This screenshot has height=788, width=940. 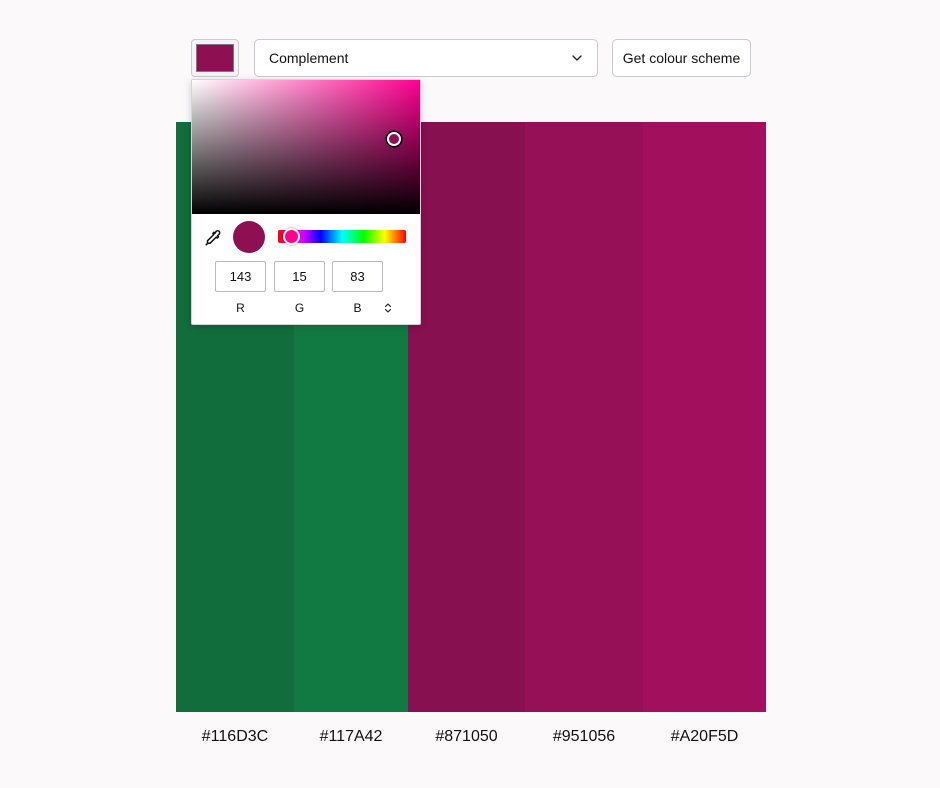 What do you see at coordinates (357, 276) in the screenshot?
I see `blue-channel-input` at bounding box center [357, 276].